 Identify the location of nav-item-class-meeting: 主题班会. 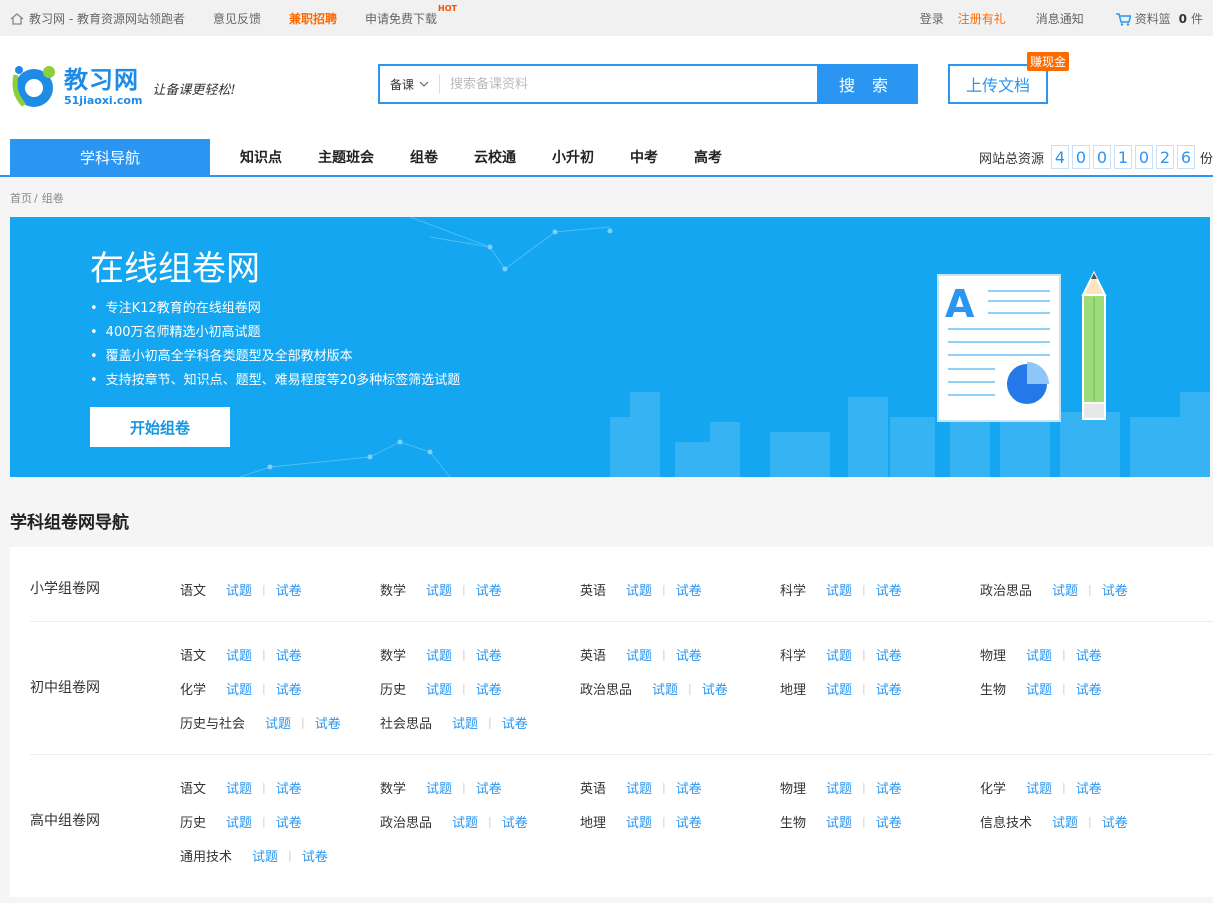
(346, 157).